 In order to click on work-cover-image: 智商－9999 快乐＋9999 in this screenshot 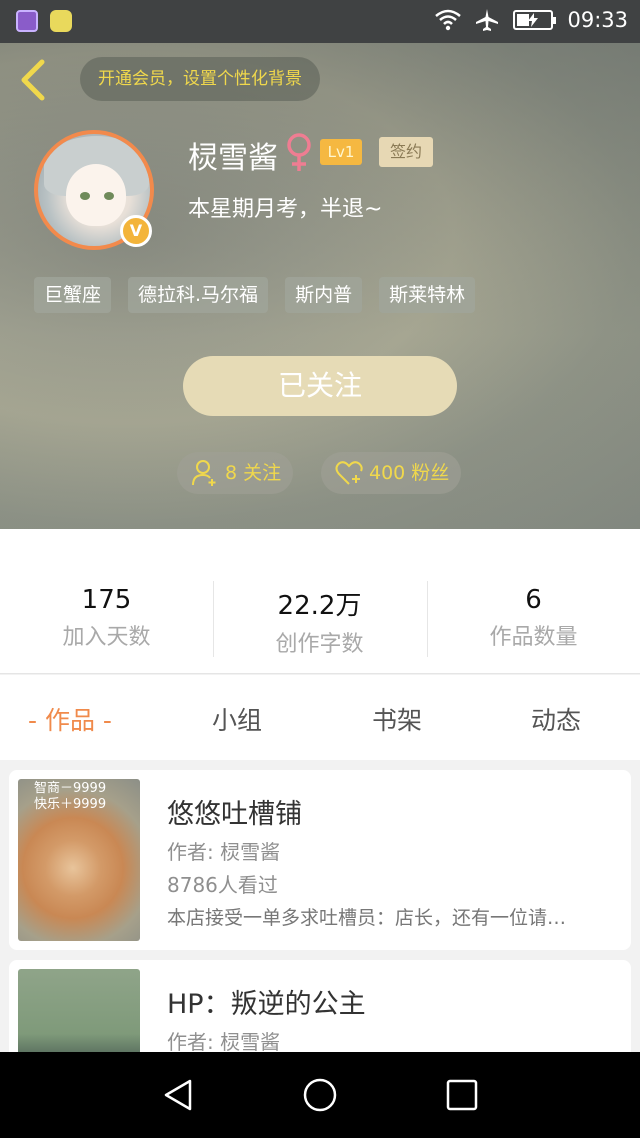, I will do `click(79, 860)`.